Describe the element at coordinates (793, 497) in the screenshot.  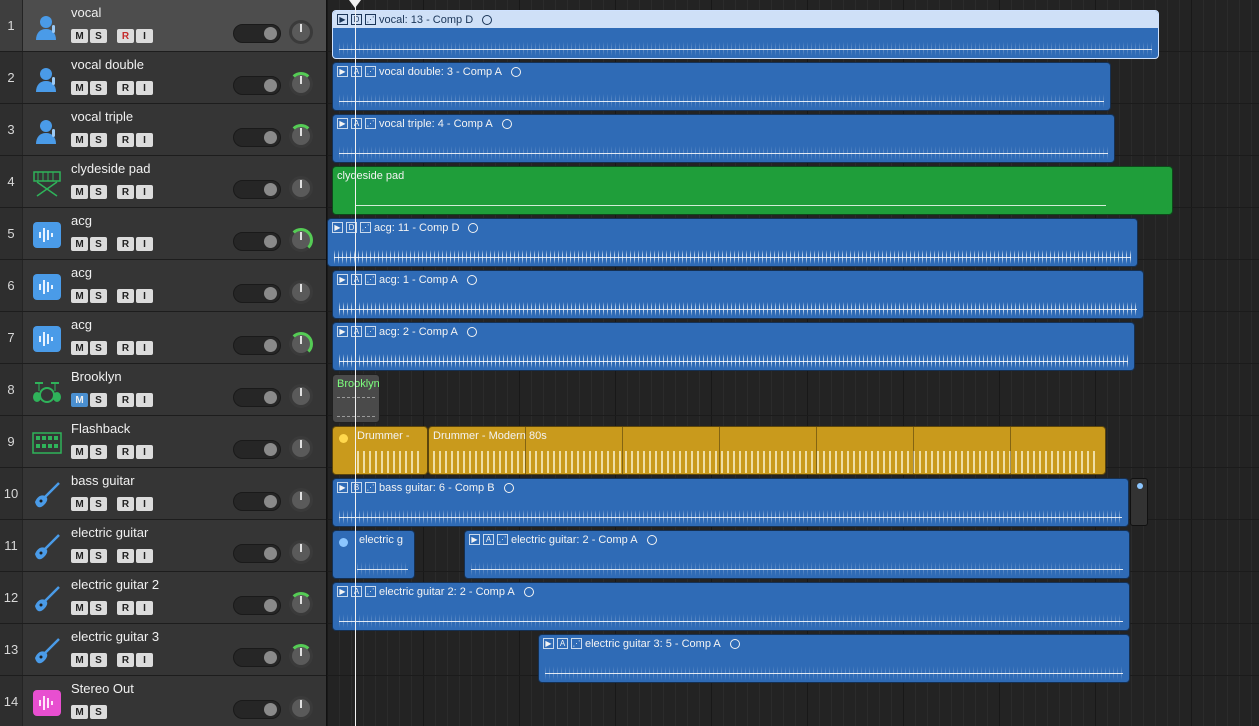
I see `track-lane-10: ▶ B ⋰ bass guitar: 6 - Comp B` at that location.